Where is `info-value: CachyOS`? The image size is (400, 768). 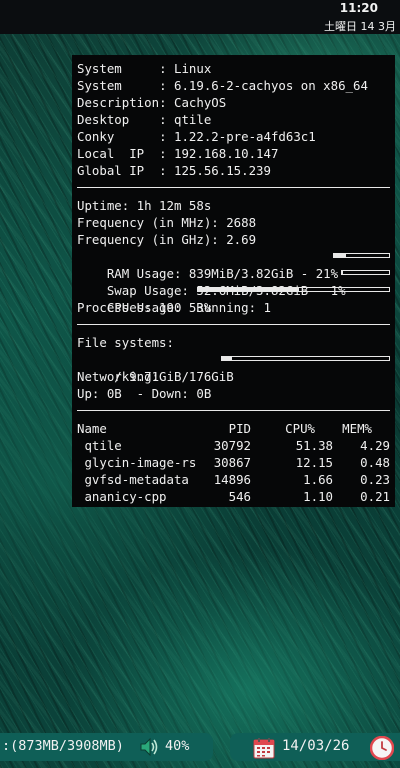
info-value: CachyOS is located at coordinates (200, 102).